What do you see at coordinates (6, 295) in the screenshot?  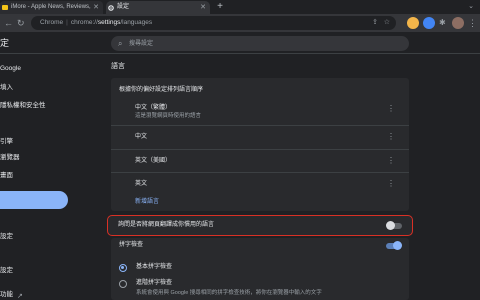 I see `sidebar-item-extensions: 功能` at bounding box center [6, 295].